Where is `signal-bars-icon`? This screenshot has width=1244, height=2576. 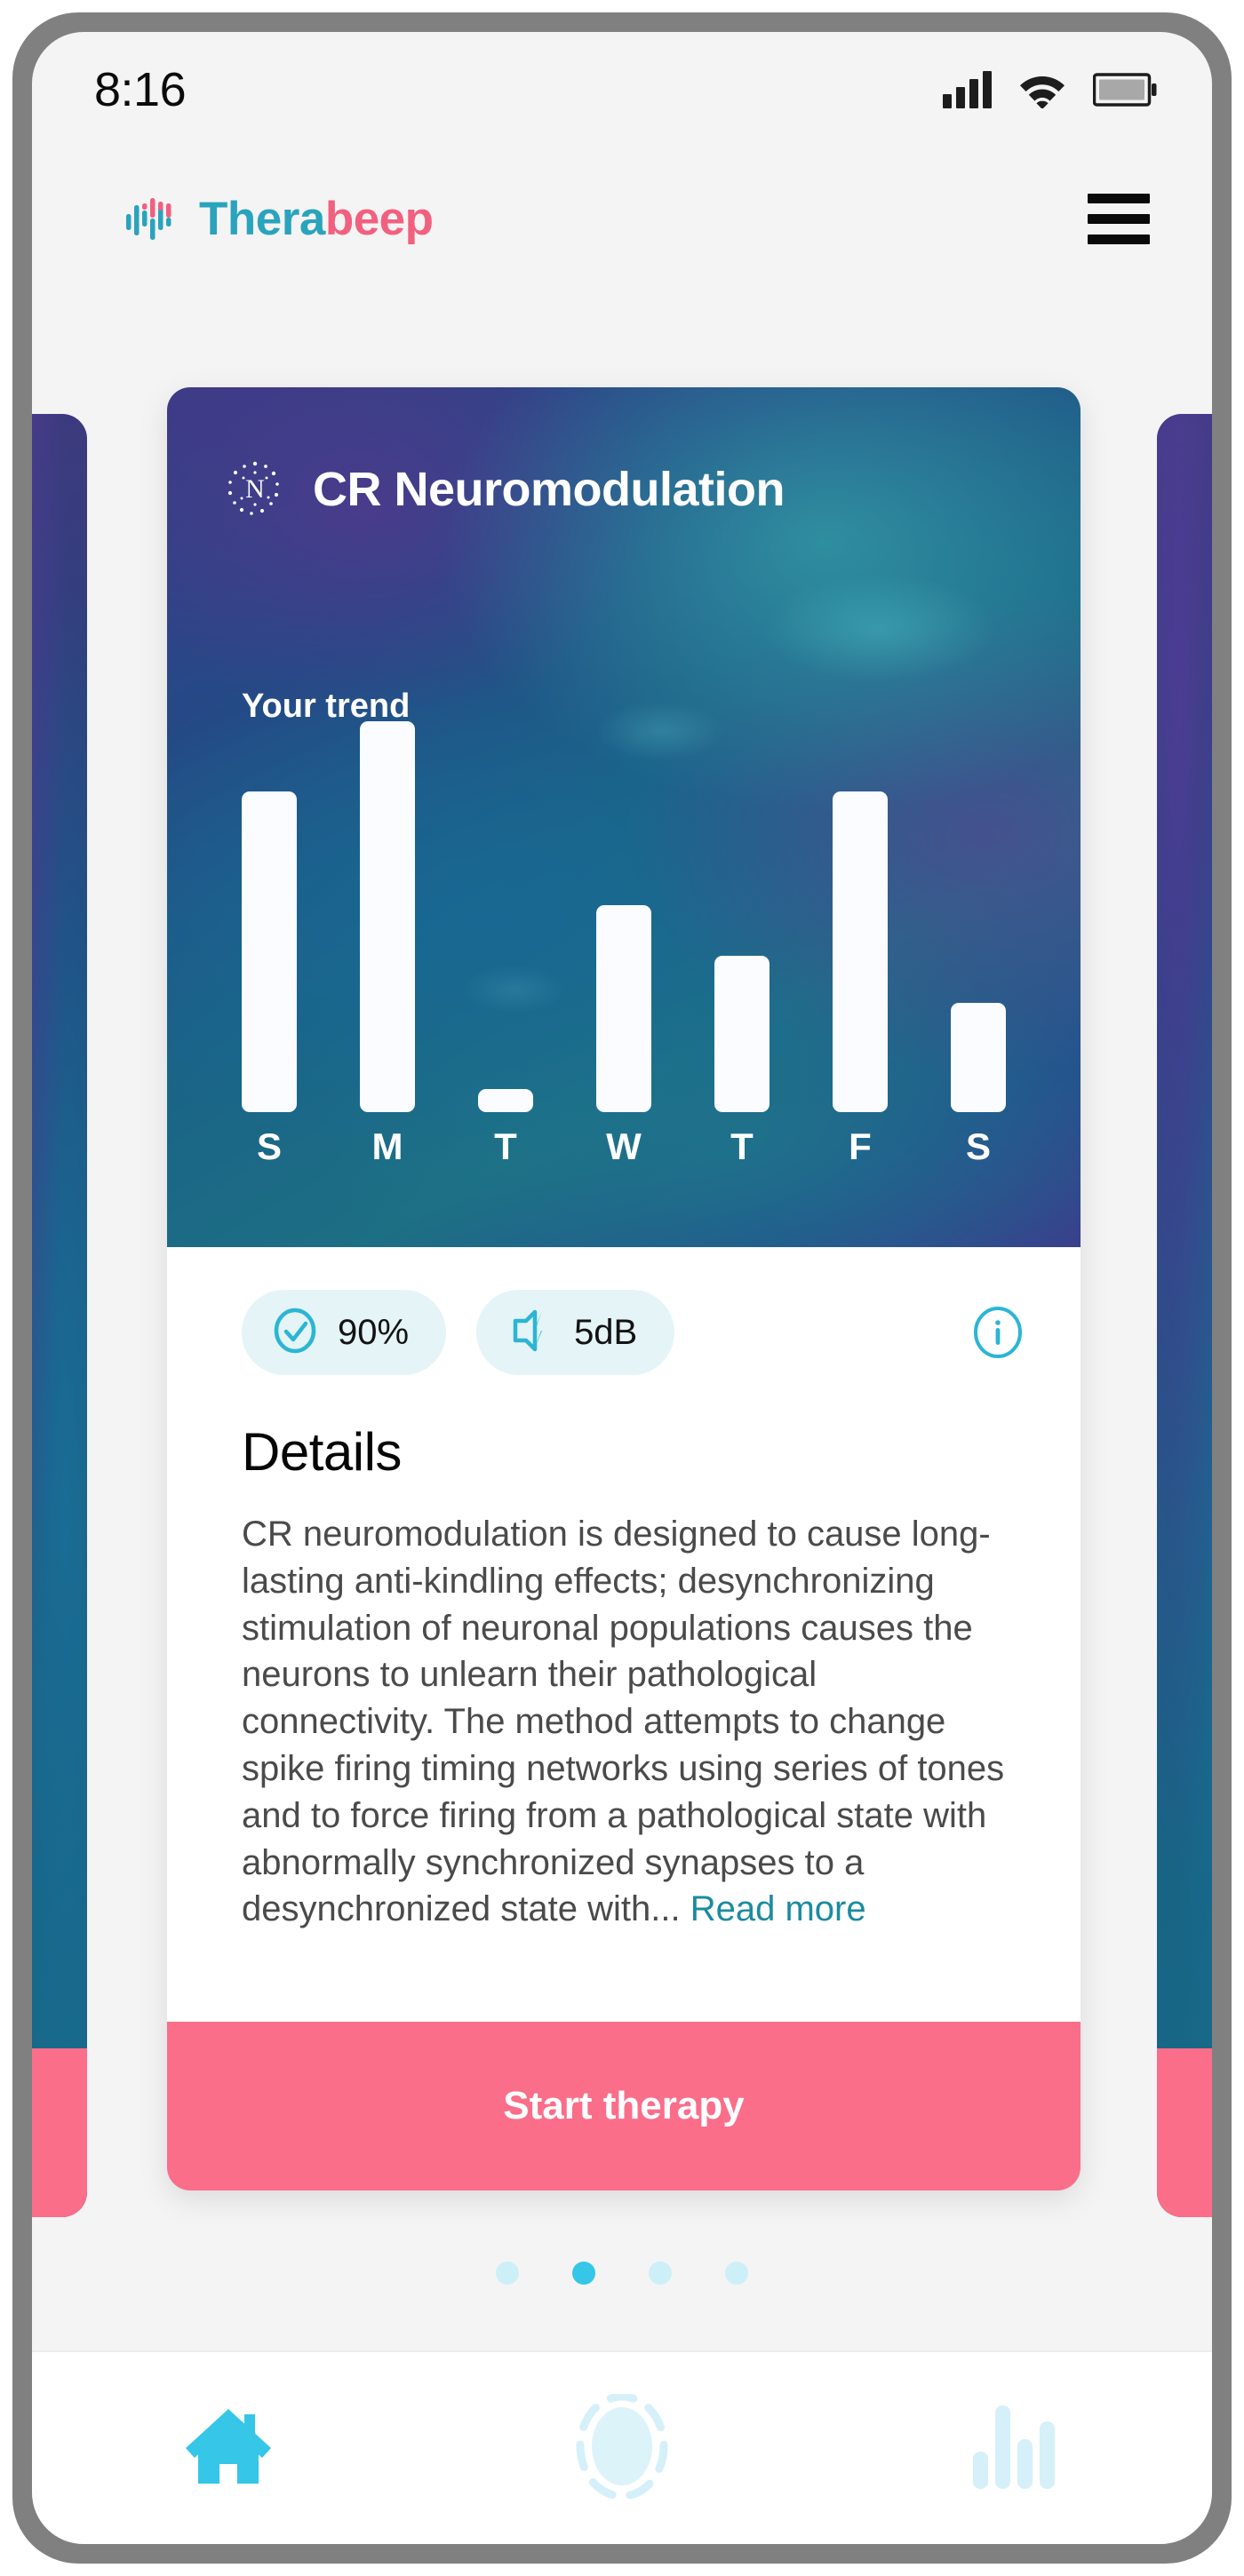
signal-bars-icon is located at coordinates (968, 89).